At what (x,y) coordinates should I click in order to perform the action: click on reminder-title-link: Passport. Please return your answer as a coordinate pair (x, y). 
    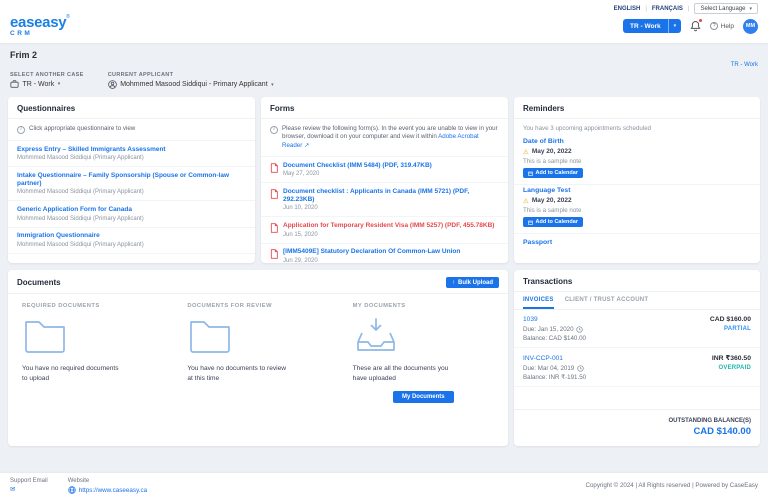
    Looking at the image, I should click on (537, 242).